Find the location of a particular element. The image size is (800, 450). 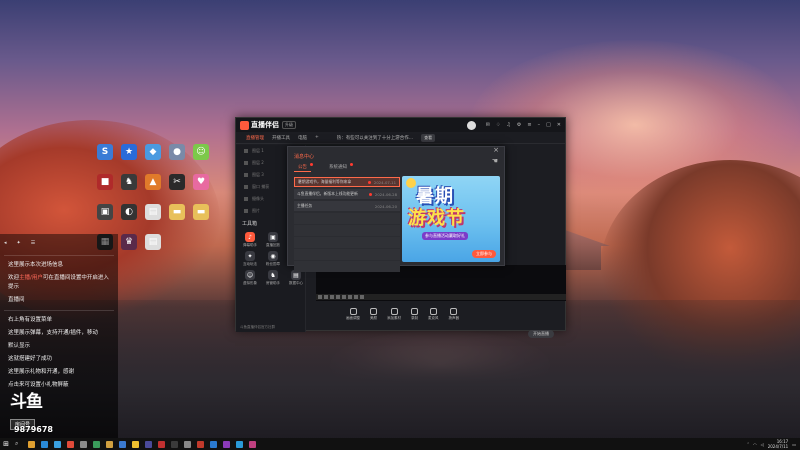

search-icon: ⌕ is located at coordinates (16, 444).